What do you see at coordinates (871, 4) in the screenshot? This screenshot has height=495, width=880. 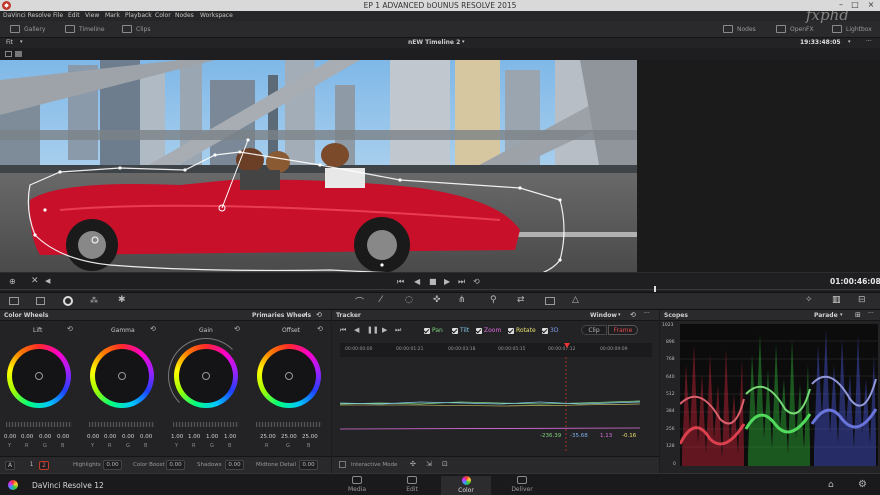 I see `close-icon: ×` at bounding box center [871, 4].